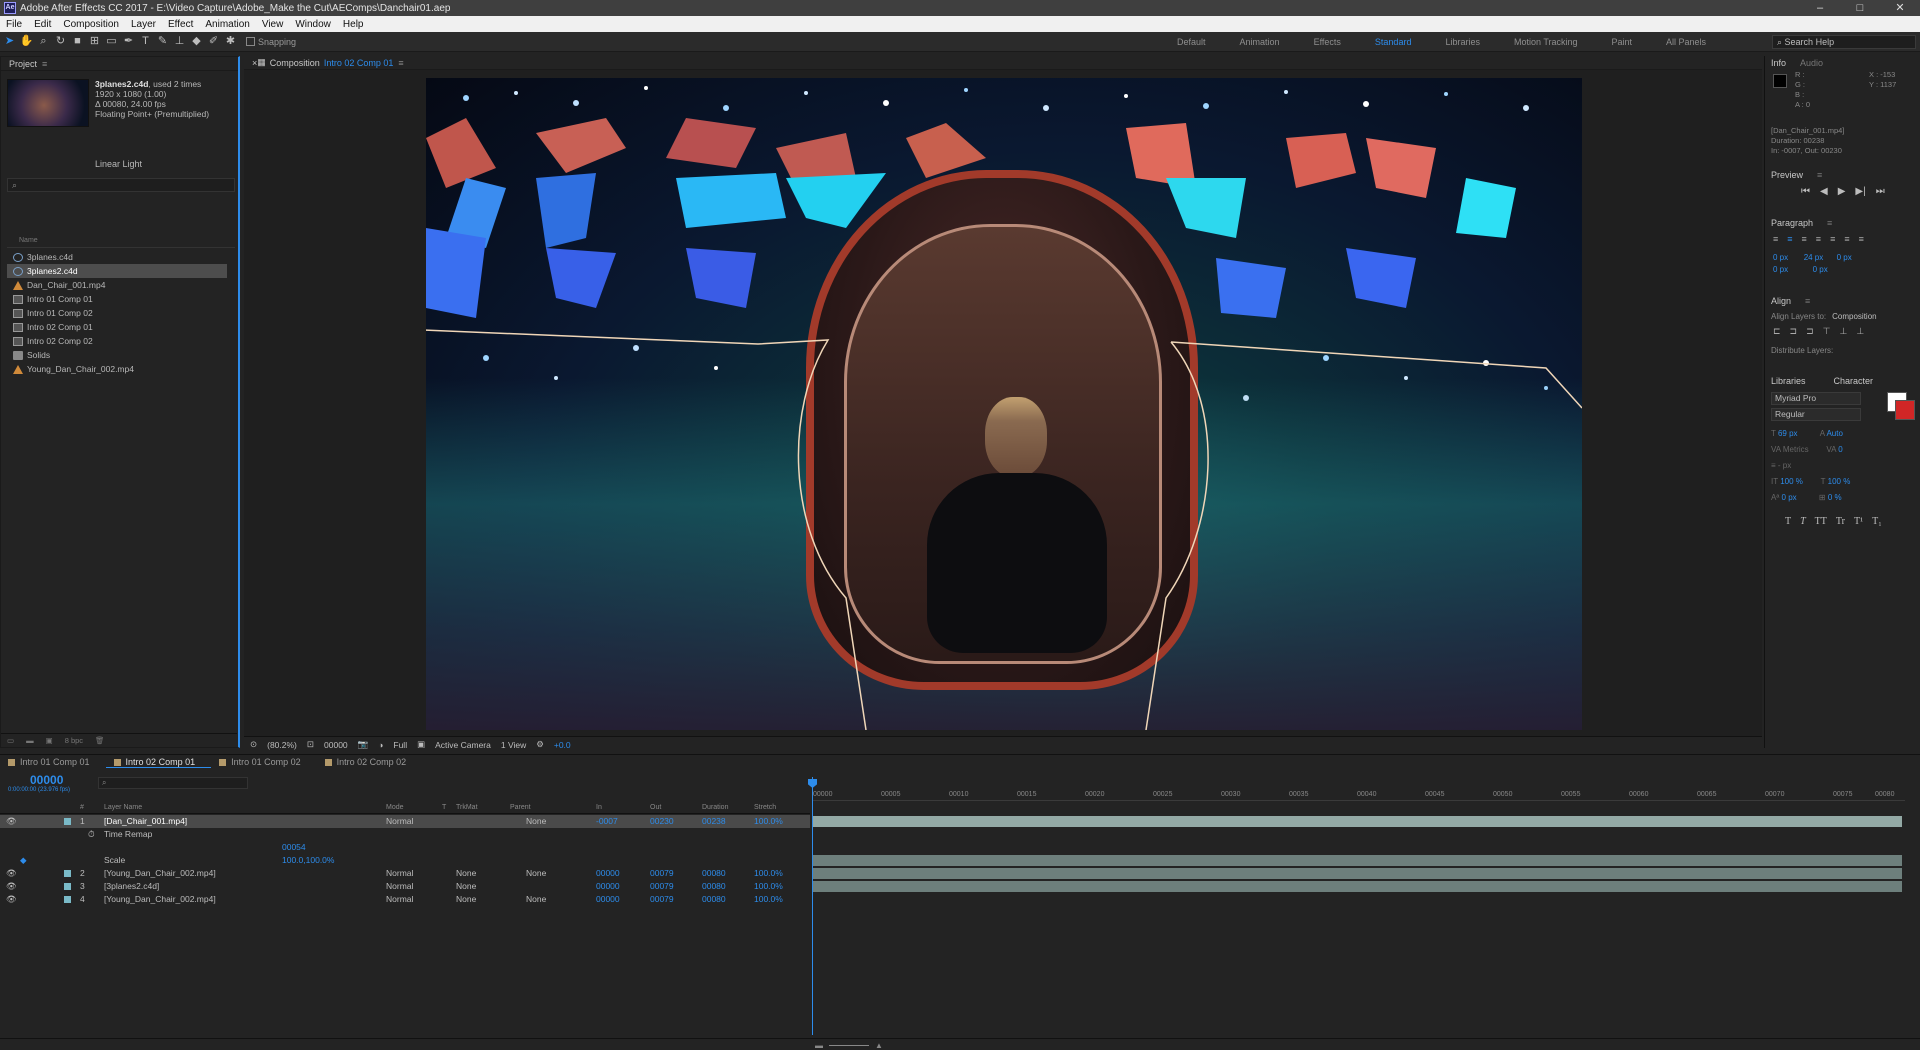  Describe the element at coordinates (599, 807) in the screenshot. I see `col-in: In` at that location.